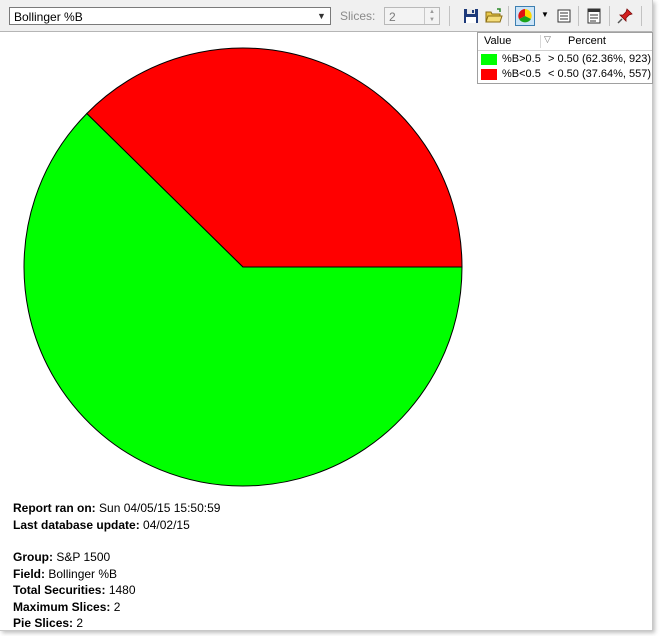  What do you see at coordinates (564, 16) in the screenshot?
I see `list-icon` at bounding box center [564, 16].